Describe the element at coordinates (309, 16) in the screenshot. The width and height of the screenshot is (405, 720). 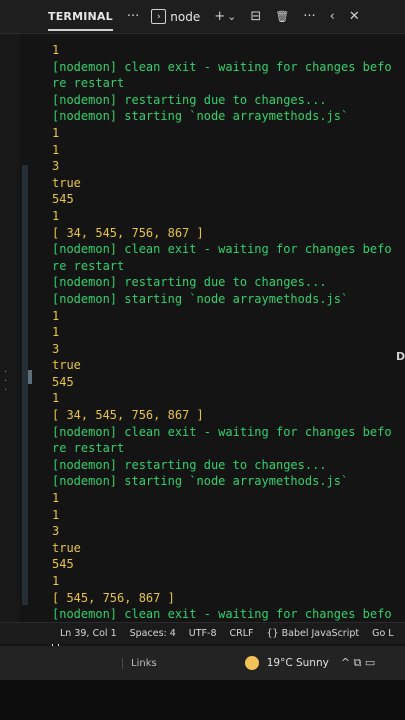
I see `overflow-icon: ···` at that location.